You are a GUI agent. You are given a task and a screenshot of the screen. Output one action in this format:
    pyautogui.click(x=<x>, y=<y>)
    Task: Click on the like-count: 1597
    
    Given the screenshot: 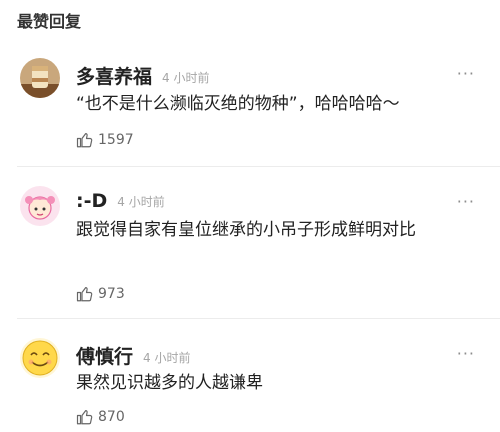 What is the action you would take?
    pyautogui.click(x=116, y=140)
    